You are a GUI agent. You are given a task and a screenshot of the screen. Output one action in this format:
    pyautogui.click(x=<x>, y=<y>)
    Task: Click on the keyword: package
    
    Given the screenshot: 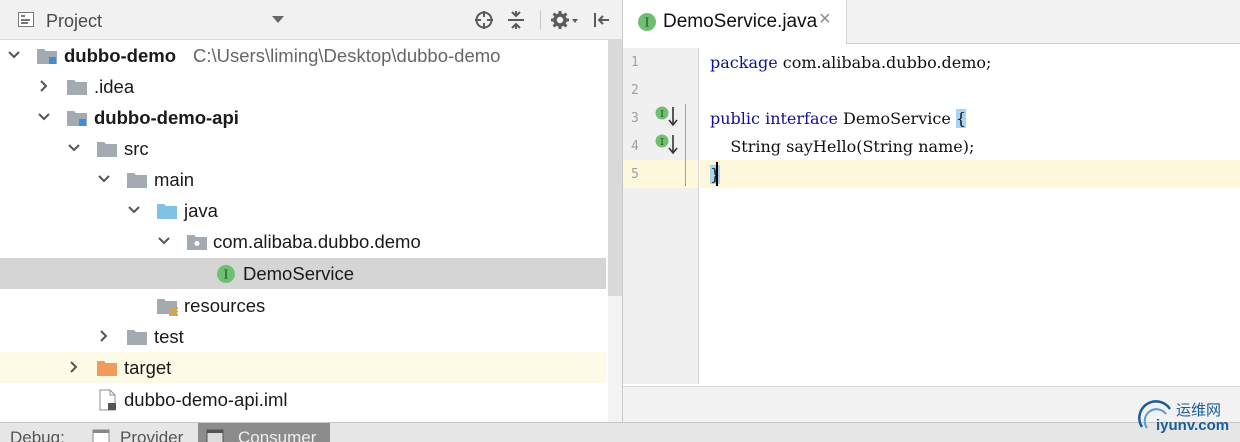 What is the action you would take?
    pyautogui.click(x=744, y=62)
    